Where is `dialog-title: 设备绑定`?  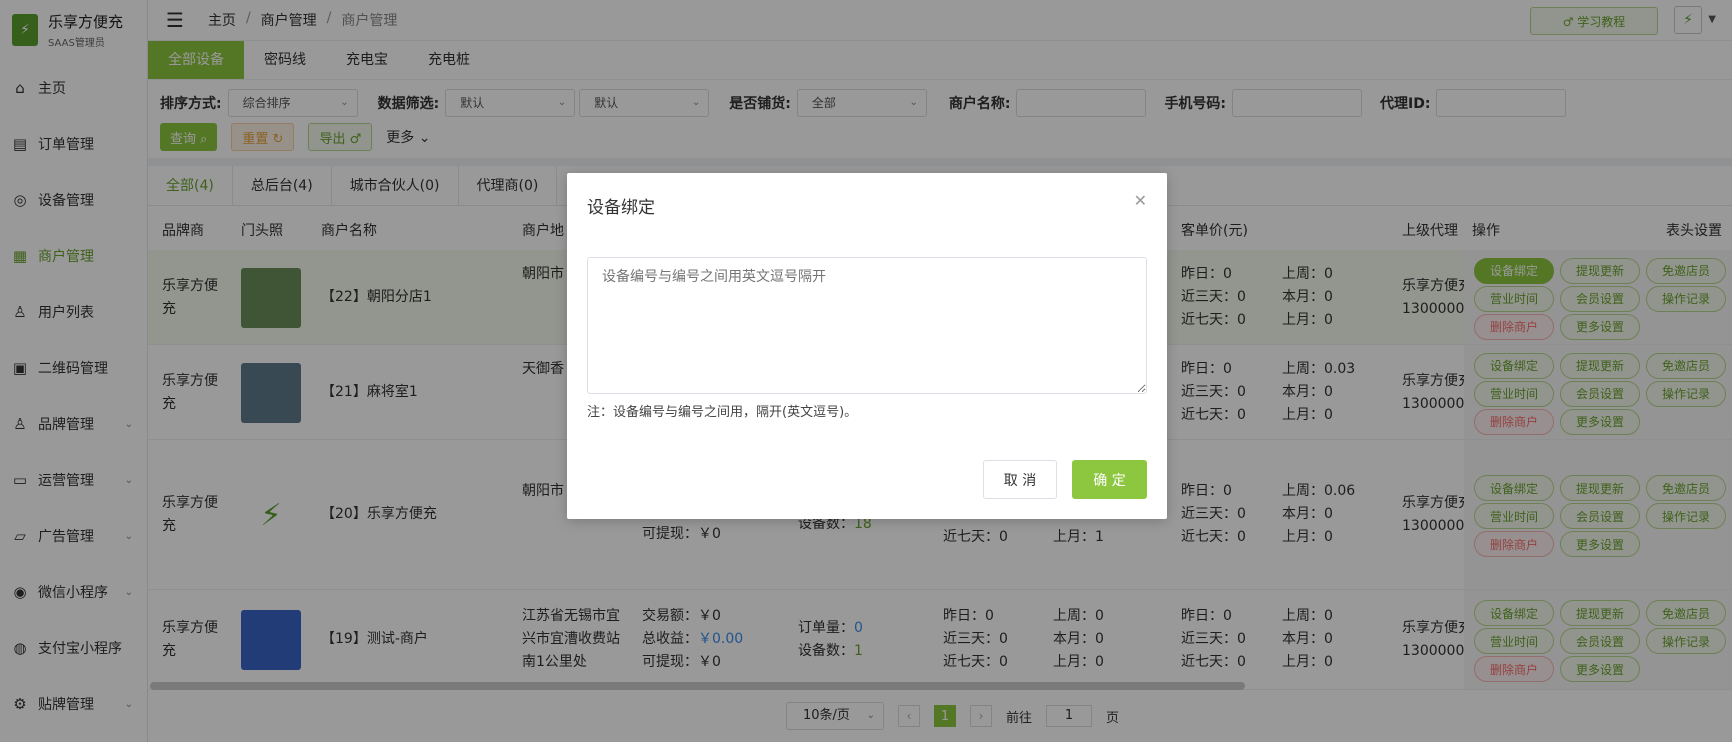 dialog-title: 设备绑定 is located at coordinates (621, 208).